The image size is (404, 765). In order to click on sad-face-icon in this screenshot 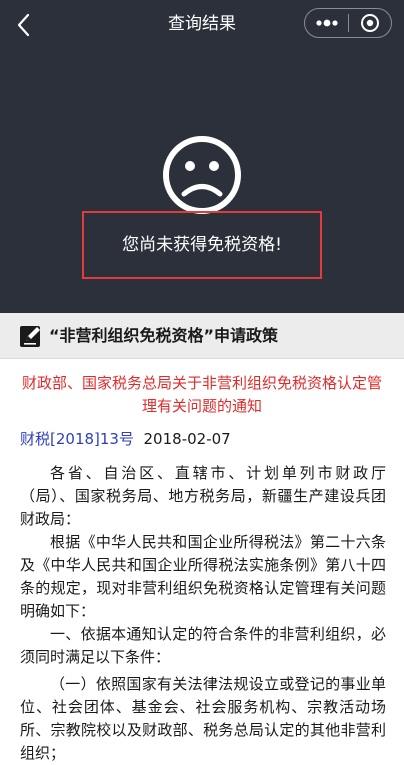, I will do `click(202, 175)`.